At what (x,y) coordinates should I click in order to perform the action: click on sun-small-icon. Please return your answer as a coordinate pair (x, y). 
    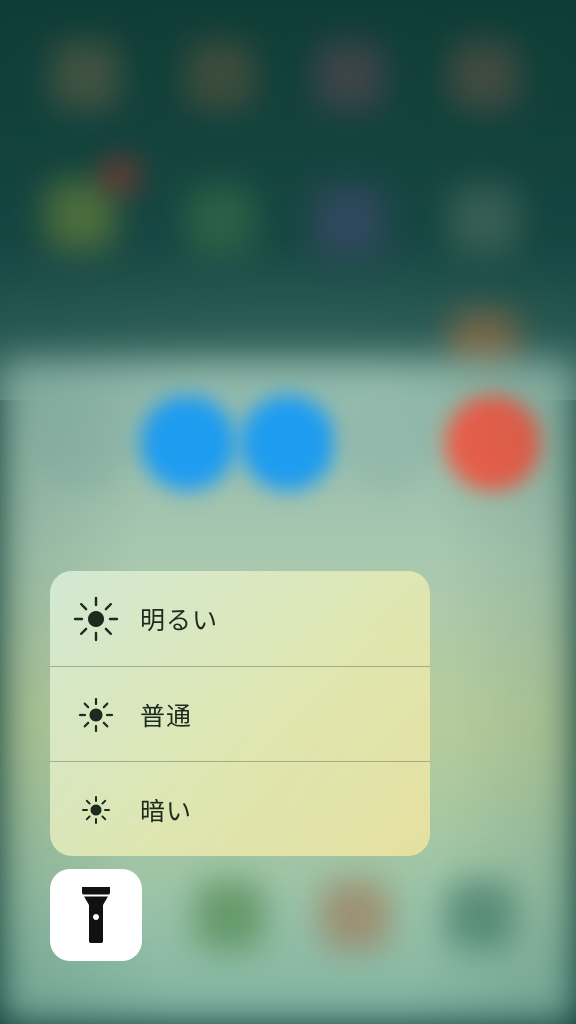
    Looking at the image, I should click on (96, 809).